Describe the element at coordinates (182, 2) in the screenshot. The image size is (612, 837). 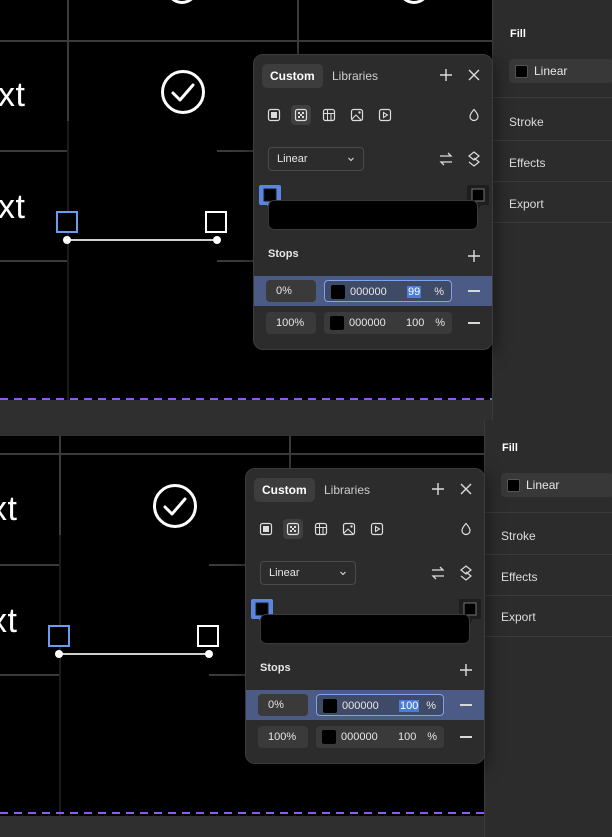
I see `partial-circle-icon` at that location.